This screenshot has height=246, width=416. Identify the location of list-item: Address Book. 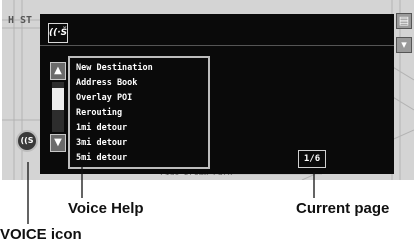
(142, 83).